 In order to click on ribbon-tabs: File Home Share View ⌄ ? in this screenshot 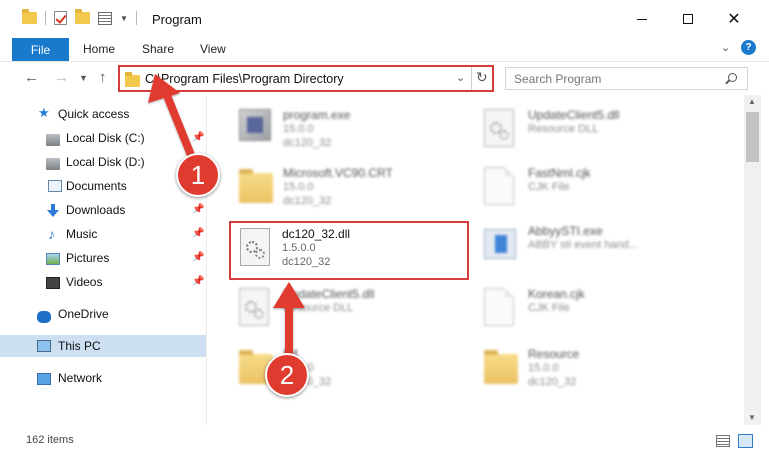, I will do `click(384, 49)`.